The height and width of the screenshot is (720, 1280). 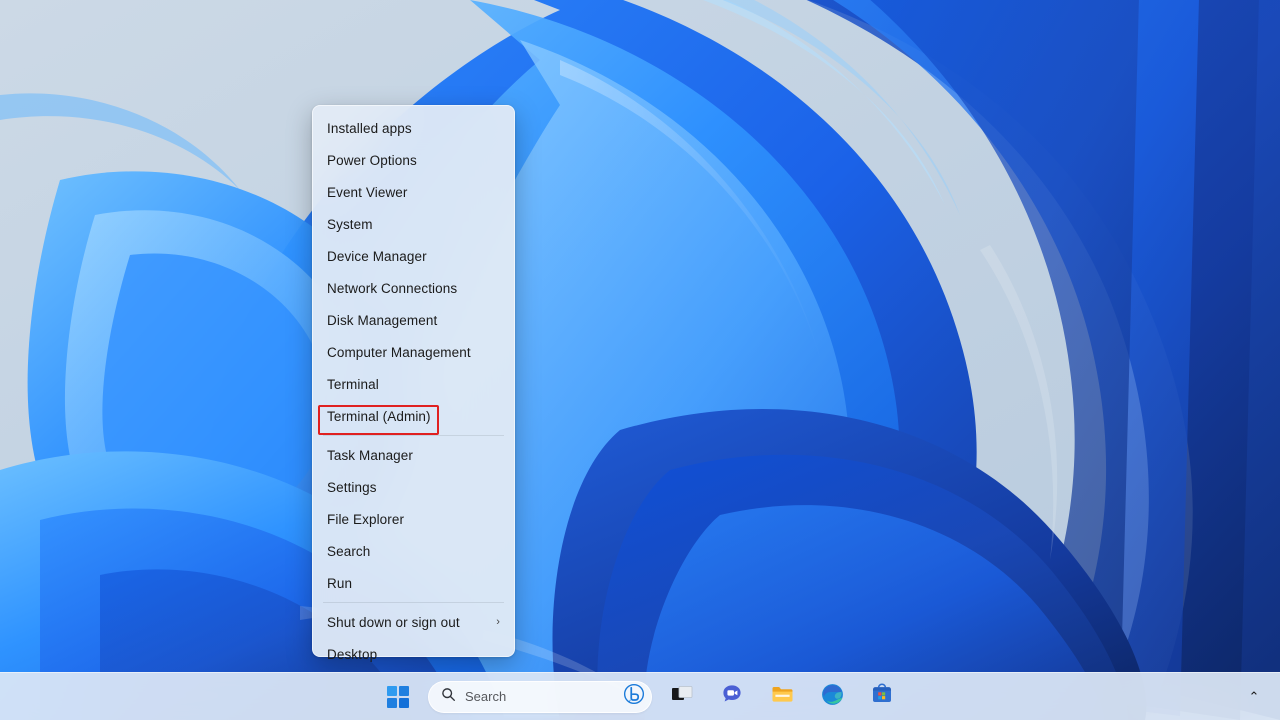 What do you see at coordinates (392, 288) in the screenshot?
I see `menu-item-label: Network Connections` at bounding box center [392, 288].